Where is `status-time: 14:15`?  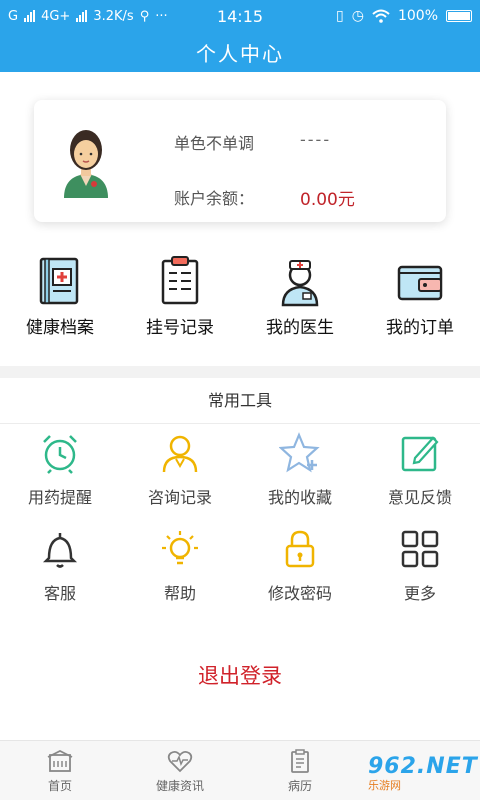 status-time: 14:15 is located at coordinates (240, 16).